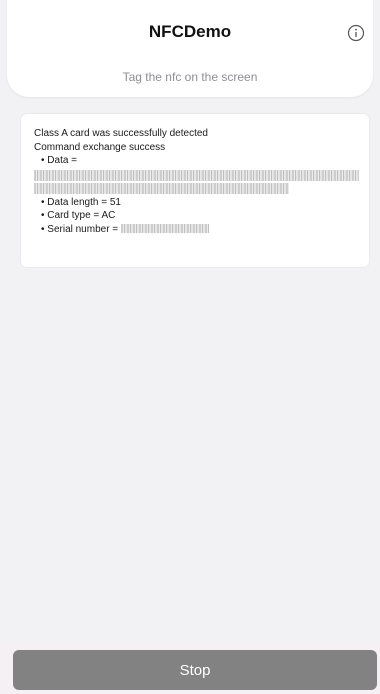  I want to click on instruction-subtitle: Tag the nfc on the screen, so click(190, 77).